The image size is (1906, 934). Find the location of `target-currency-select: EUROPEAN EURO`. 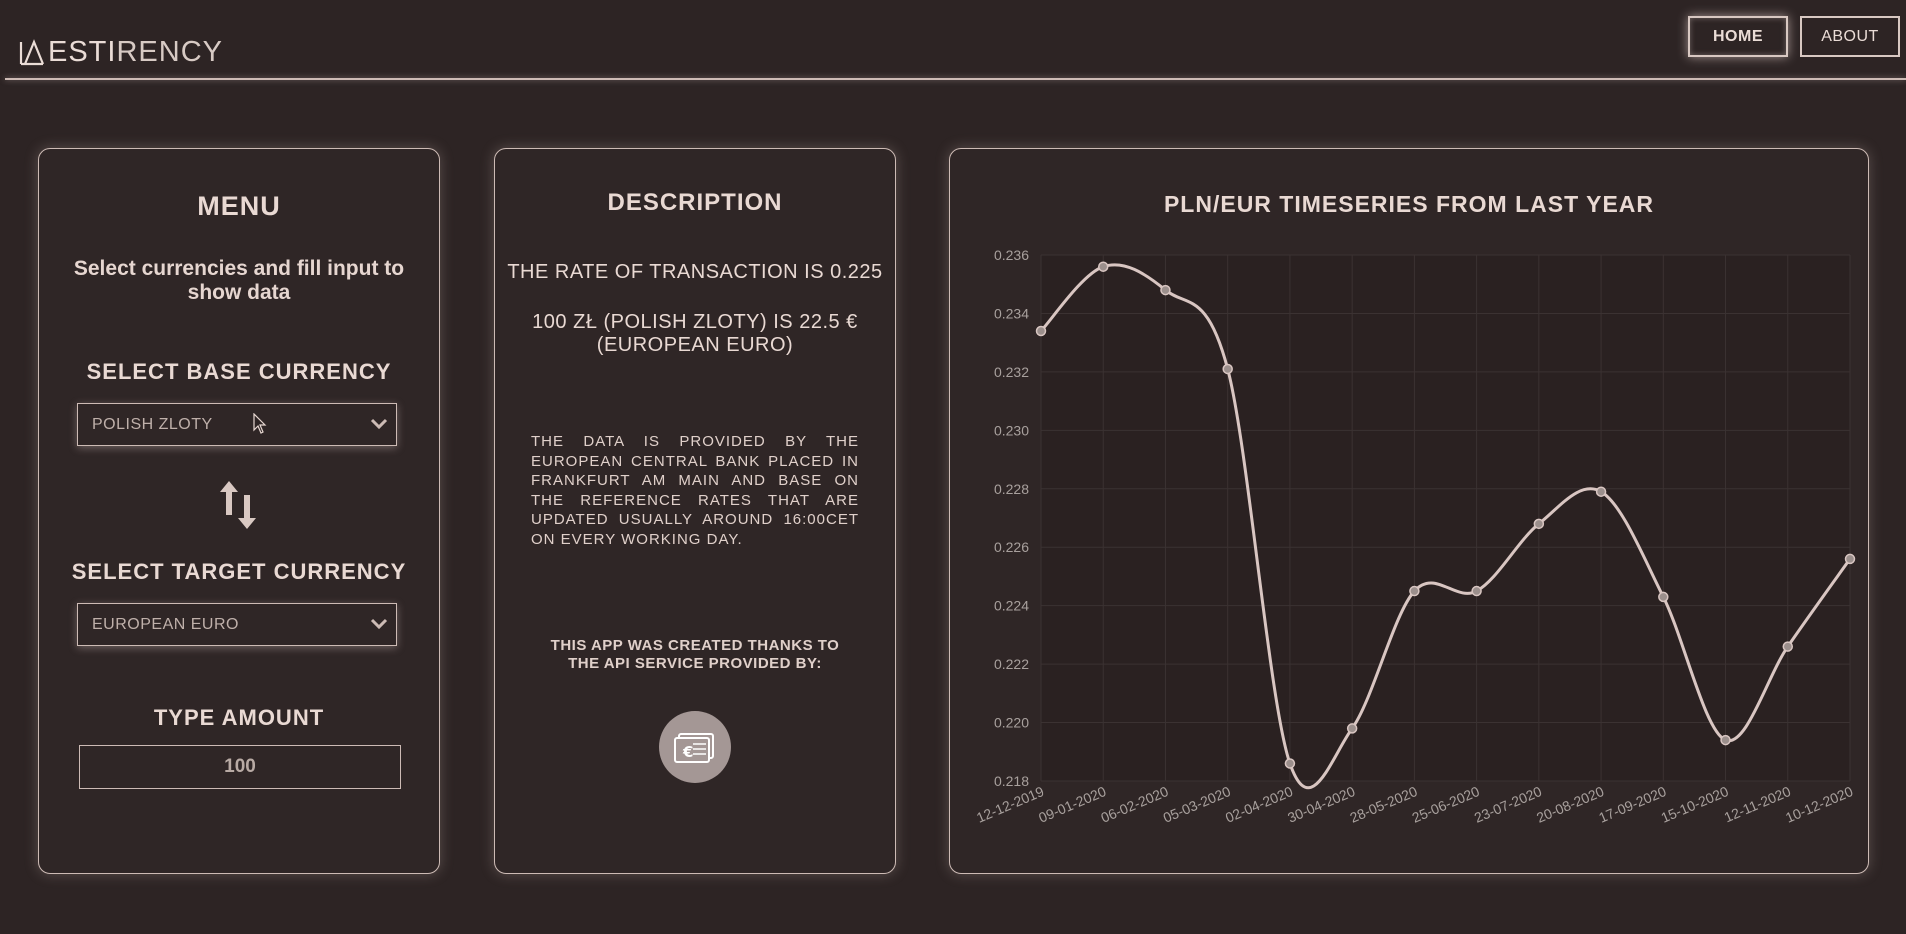

target-currency-select: EUROPEAN EURO is located at coordinates (237, 624).